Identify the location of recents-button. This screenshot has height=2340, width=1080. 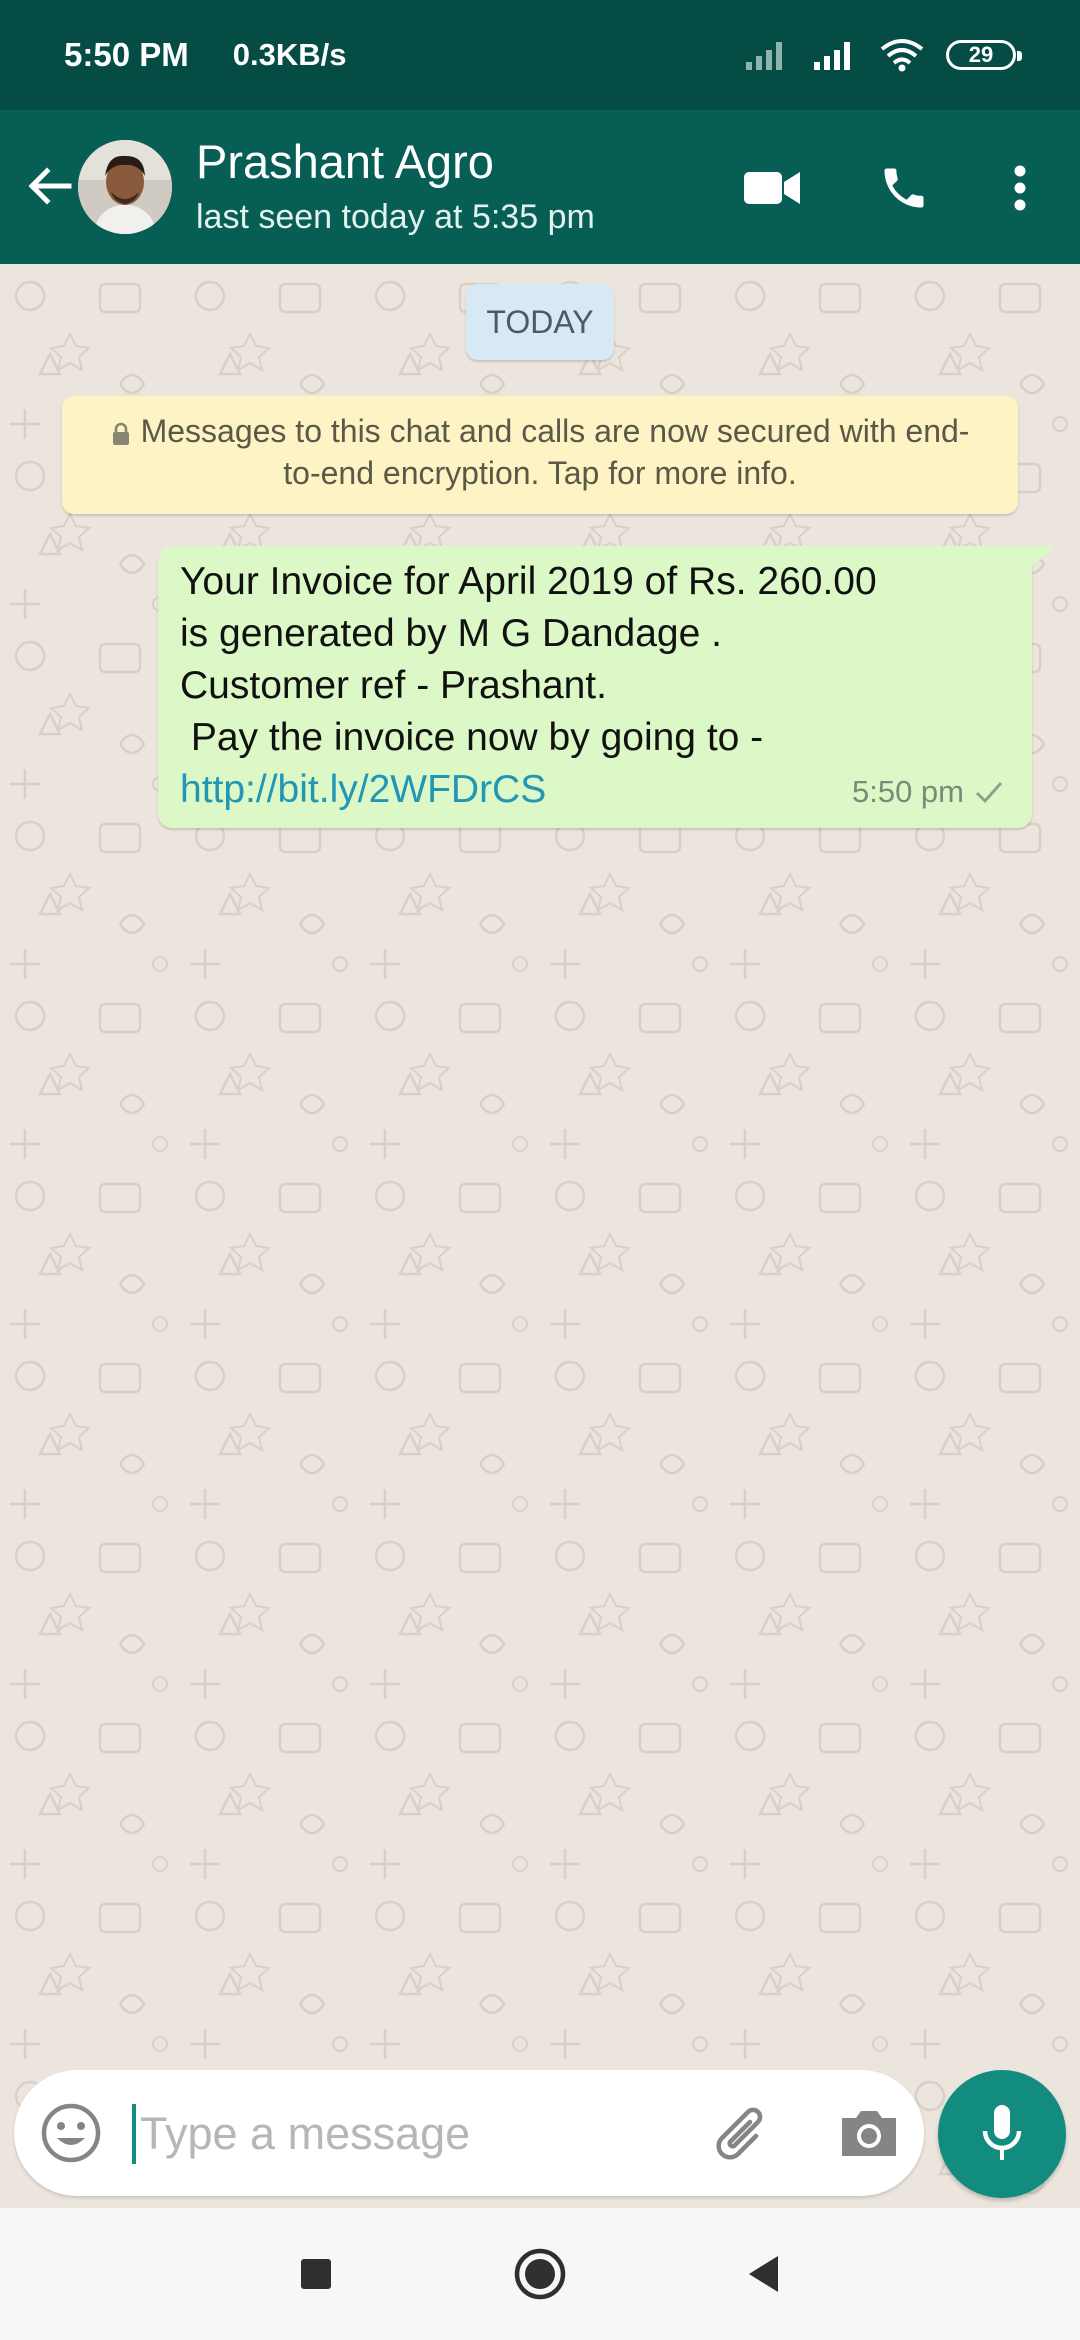
(316, 2274).